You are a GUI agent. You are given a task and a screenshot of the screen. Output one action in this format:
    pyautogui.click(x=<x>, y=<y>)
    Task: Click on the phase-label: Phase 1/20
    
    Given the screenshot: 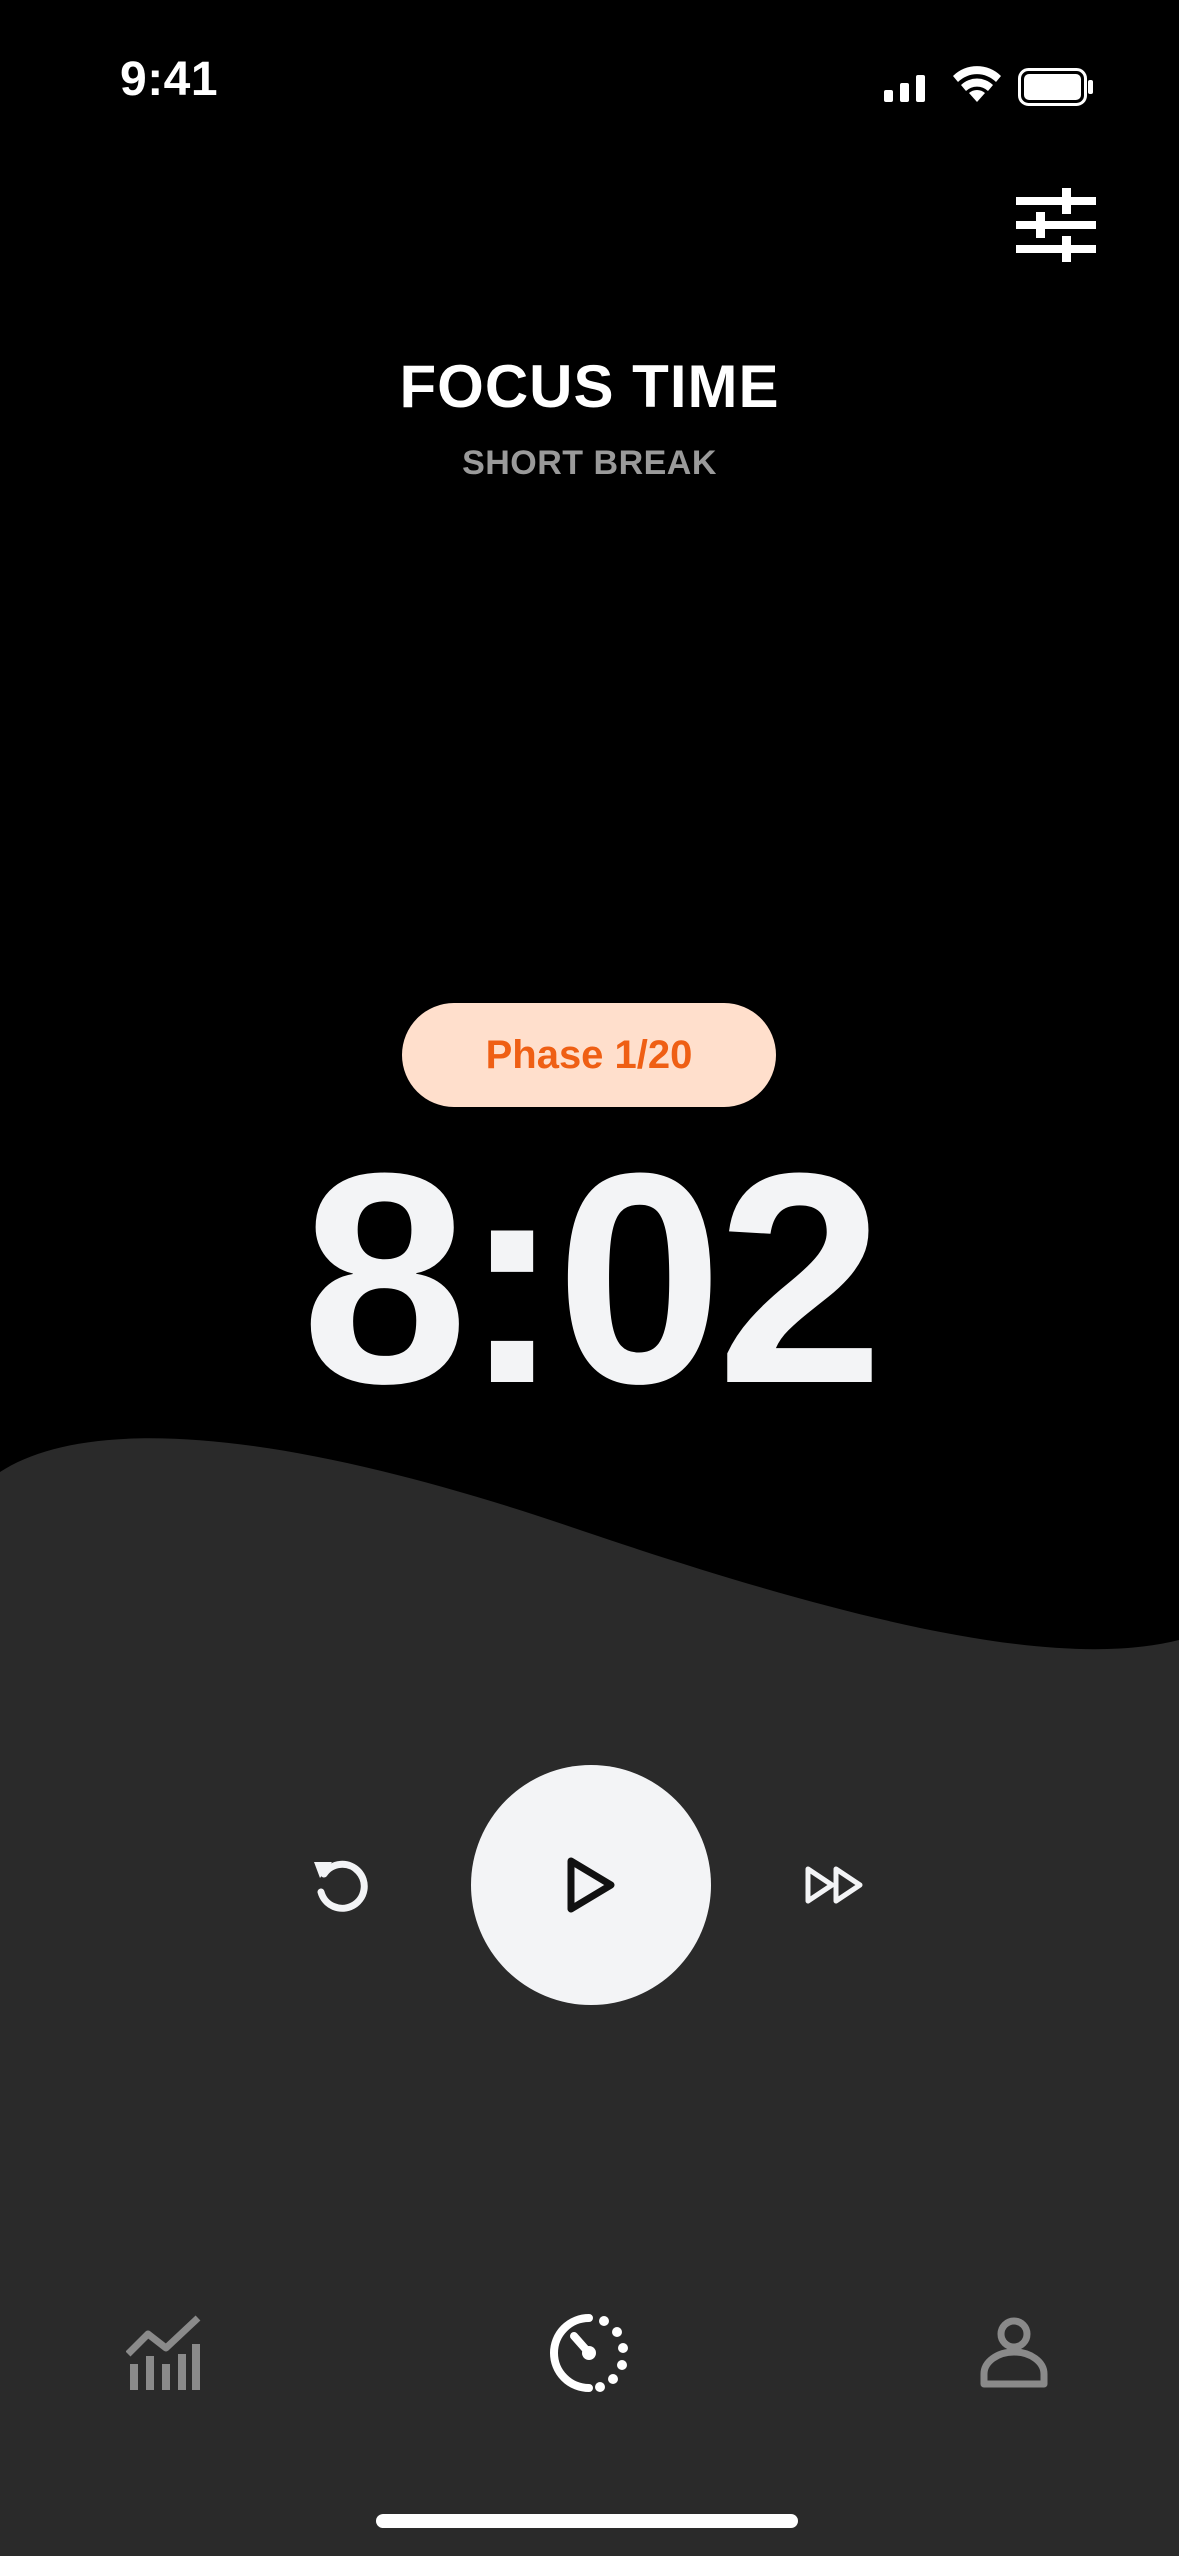 What is the action you would take?
    pyautogui.click(x=589, y=1054)
    